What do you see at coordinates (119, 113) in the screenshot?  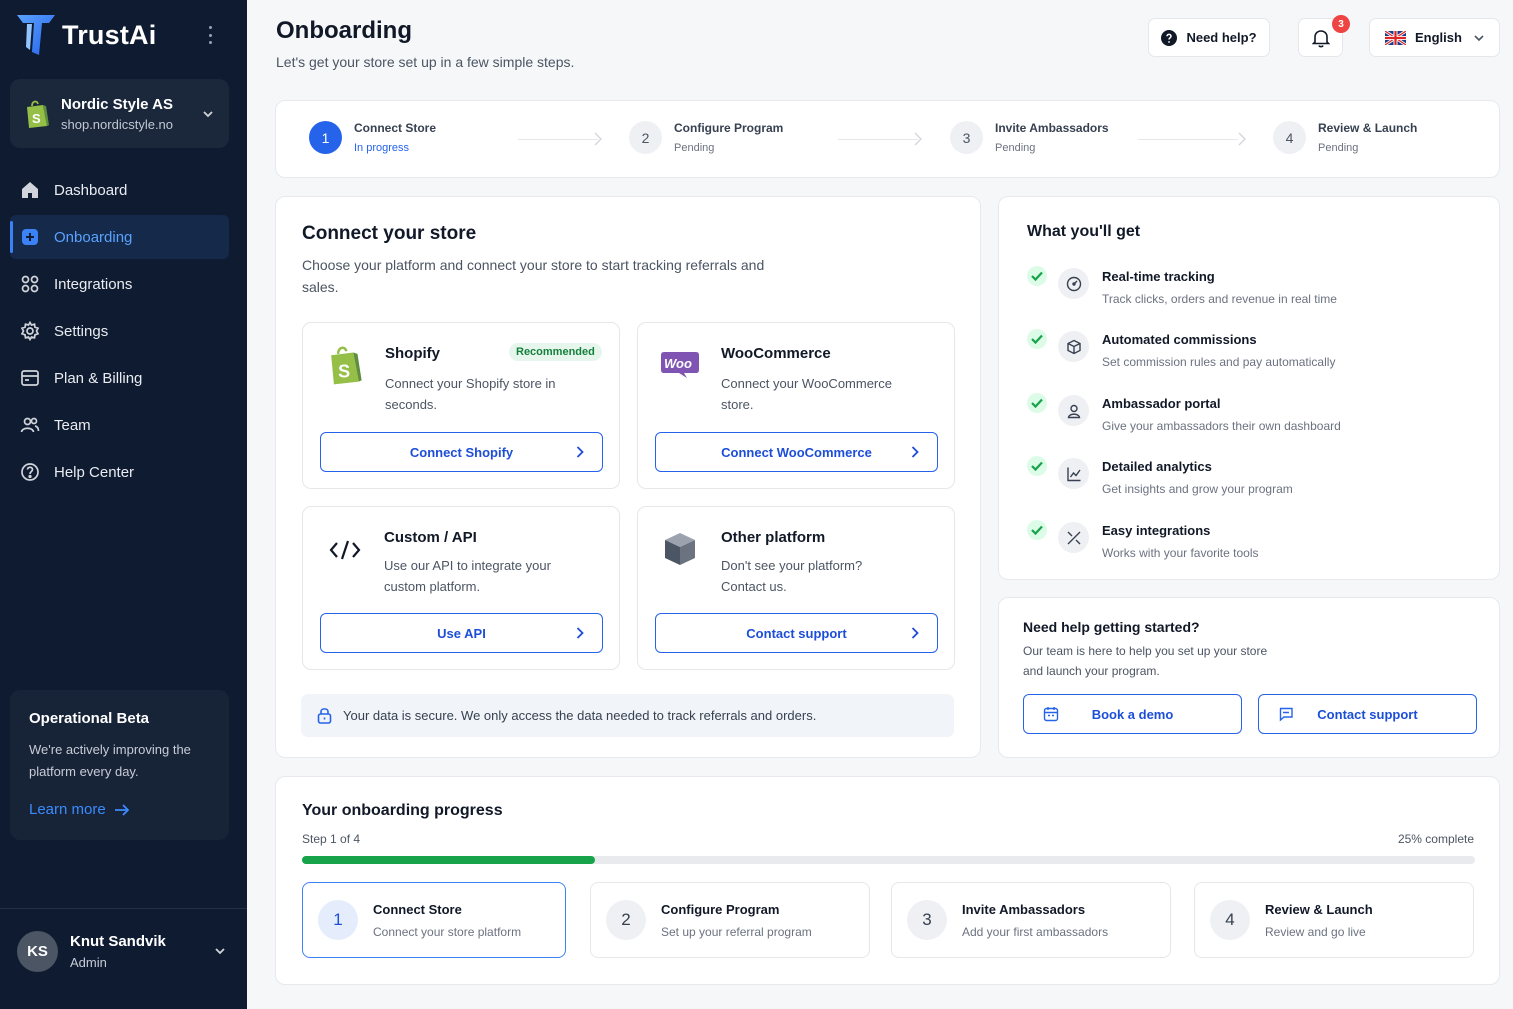 I see `store-switcher: S Nordic Style AS shop.nordicstyle.no` at bounding box center [119, 113].